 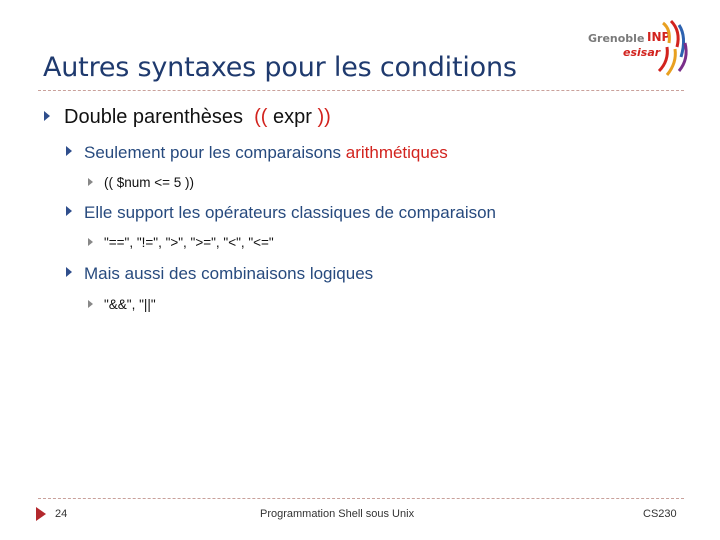 What do you see at coordinates (361, 498) in the screenshot?
I see `footer-divider` at bounding box center [361, 498].